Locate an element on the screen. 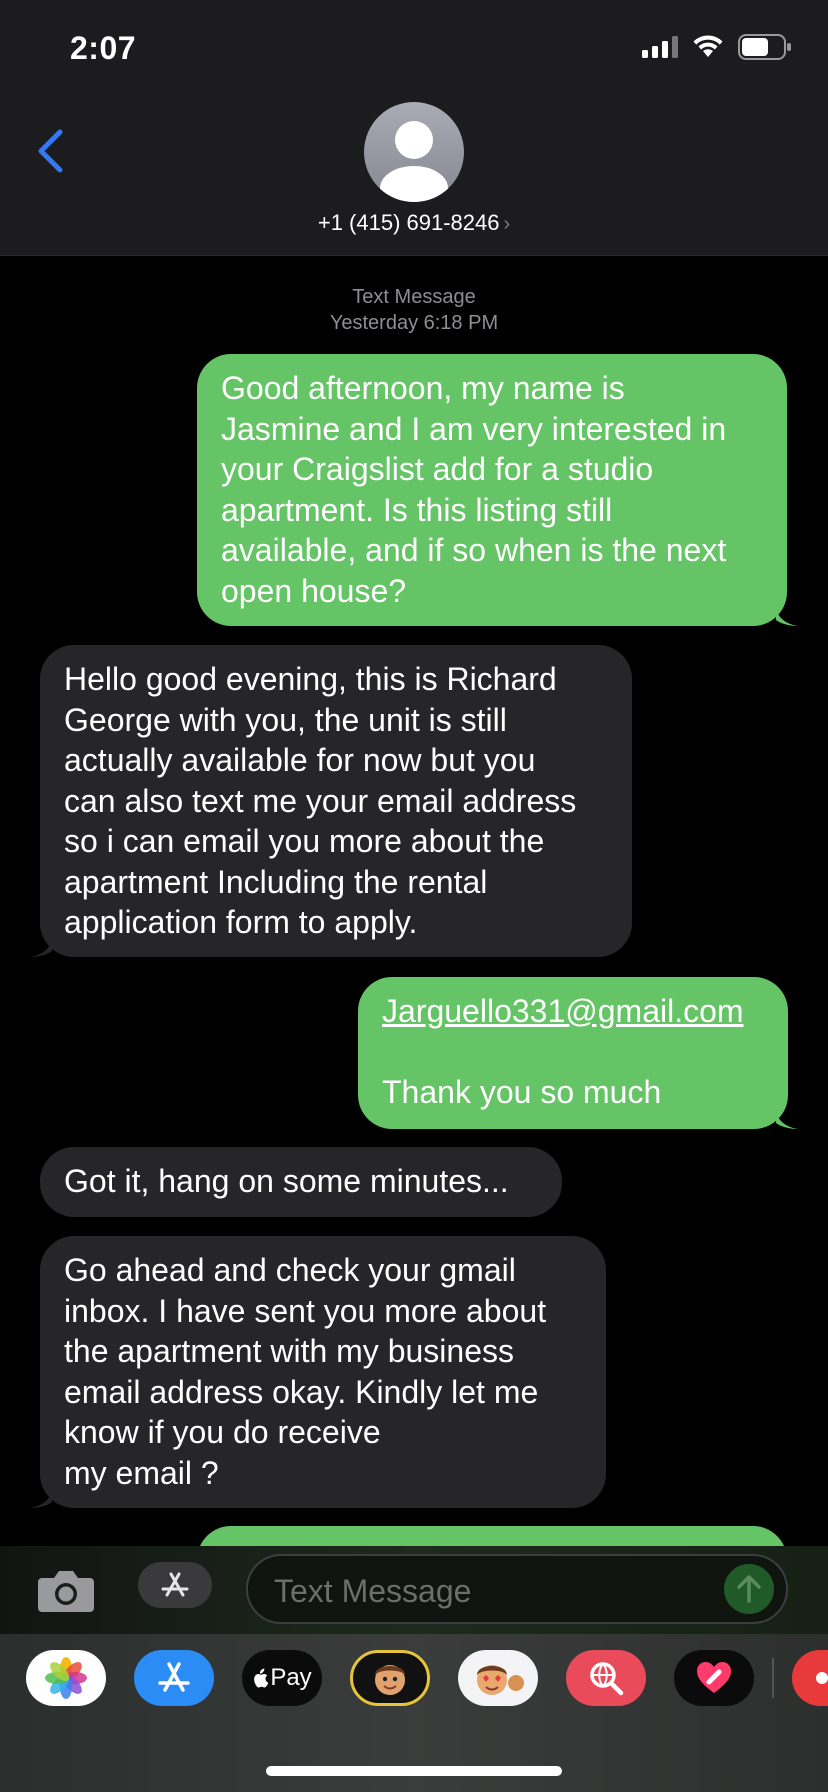  heart-touch-icon is located at coordinates (714, 1677).